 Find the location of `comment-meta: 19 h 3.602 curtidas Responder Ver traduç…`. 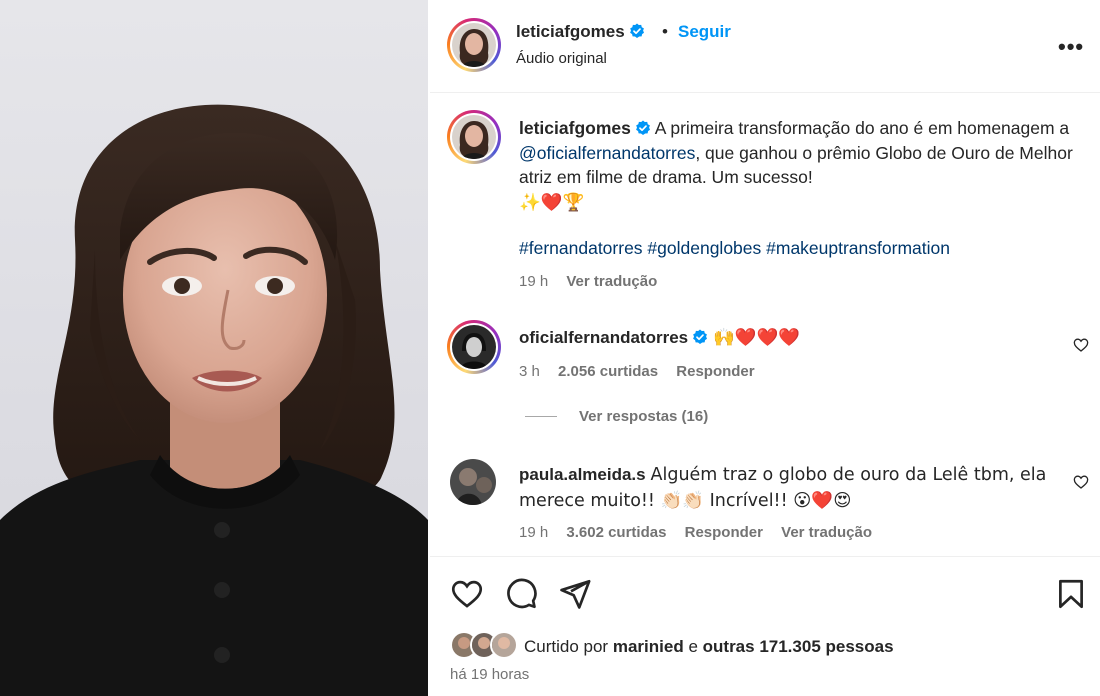

comment-meta: 19 h 3.602 curtidas Responder Ver traduç… is located at coordinates (702, 532).